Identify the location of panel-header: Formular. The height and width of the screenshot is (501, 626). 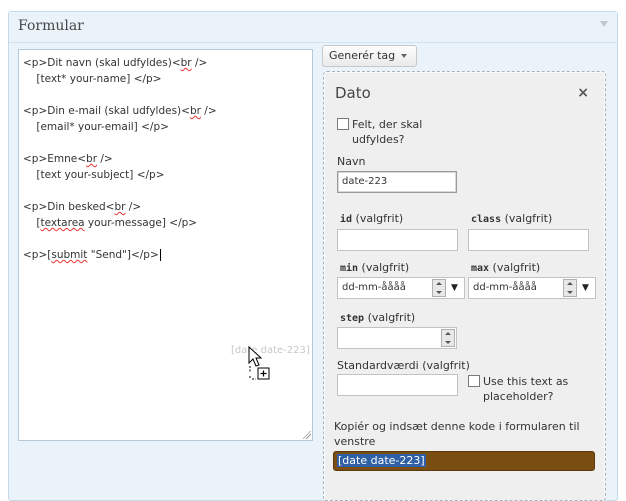
(313, 27).